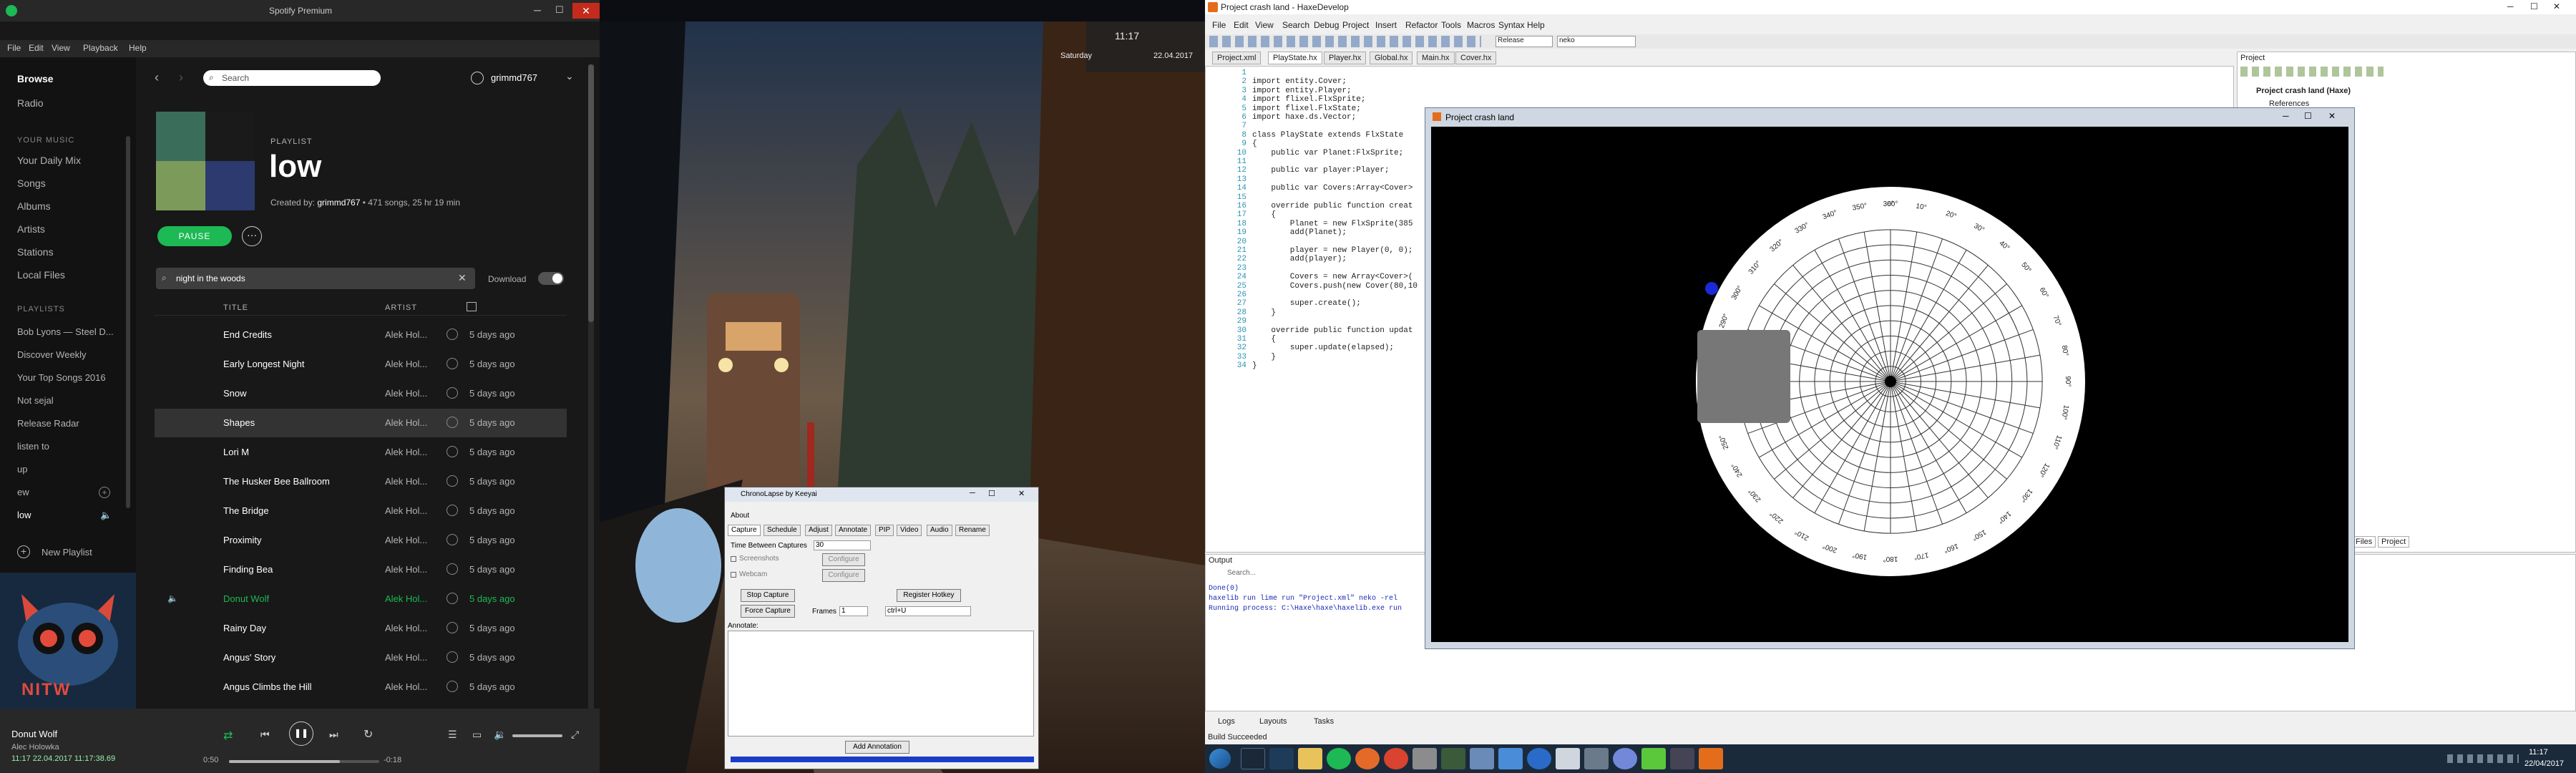 Image resolution: width=2576 pixels, height=773 pixels. Describe the element at coordinates (1320, 170) in the screenshot. I see `code-line: public var player:Player;` at that location.